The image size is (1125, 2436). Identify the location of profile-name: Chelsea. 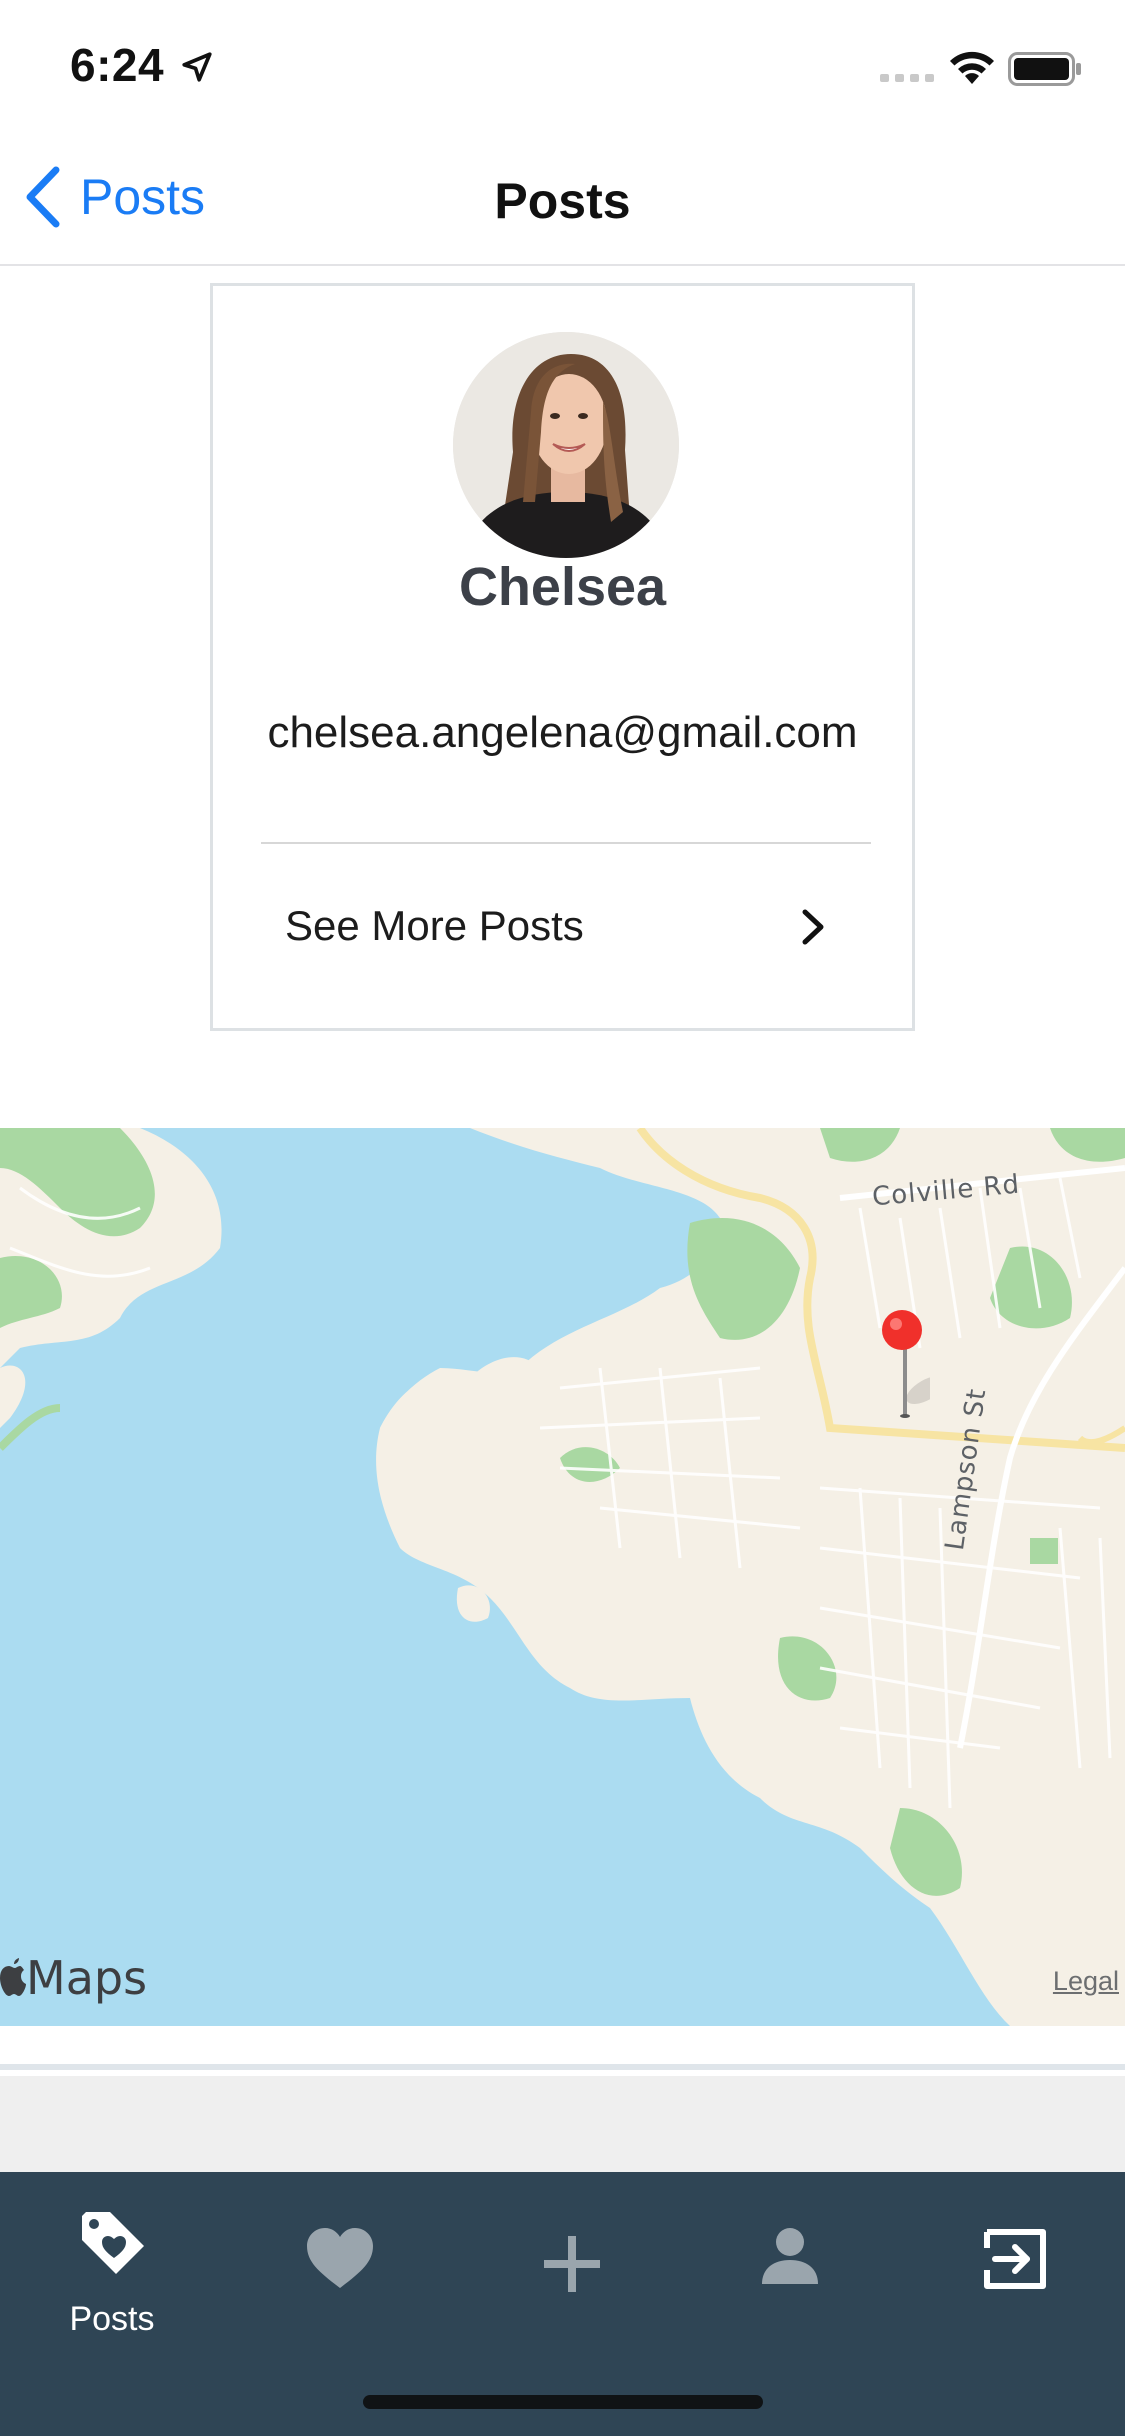
(562, 587).